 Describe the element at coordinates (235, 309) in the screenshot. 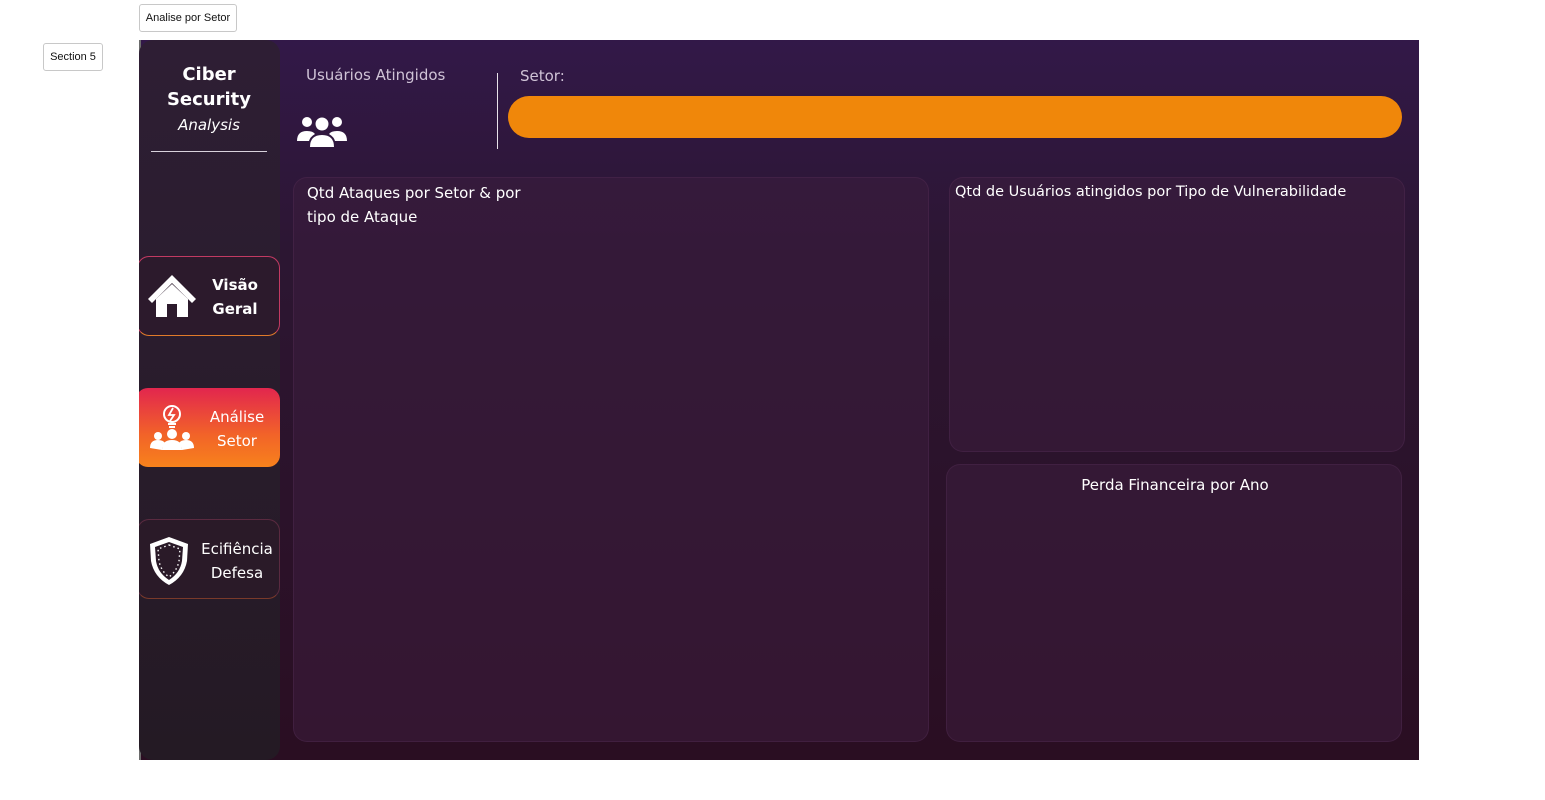

I see `nav-visao-geral-line-2: Geral` at that location.